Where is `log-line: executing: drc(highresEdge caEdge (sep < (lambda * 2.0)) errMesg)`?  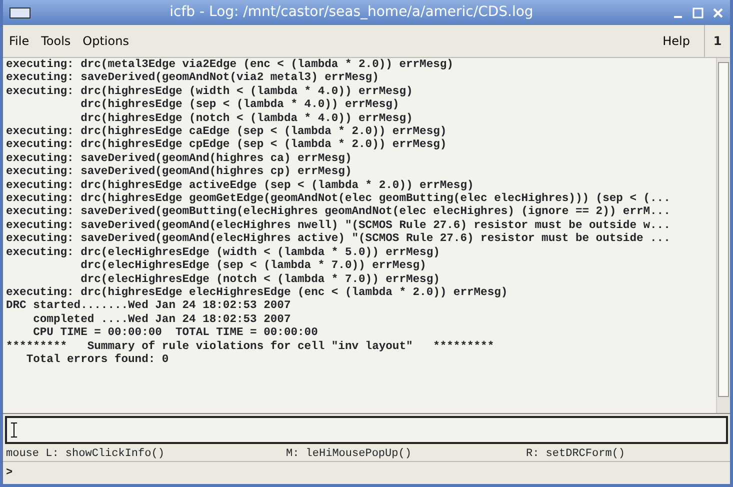 log-line: executing: drc(highresEdge caEdge (sep < (lambda * 2.0)) errMesg) is located at coordinates (226, 132).